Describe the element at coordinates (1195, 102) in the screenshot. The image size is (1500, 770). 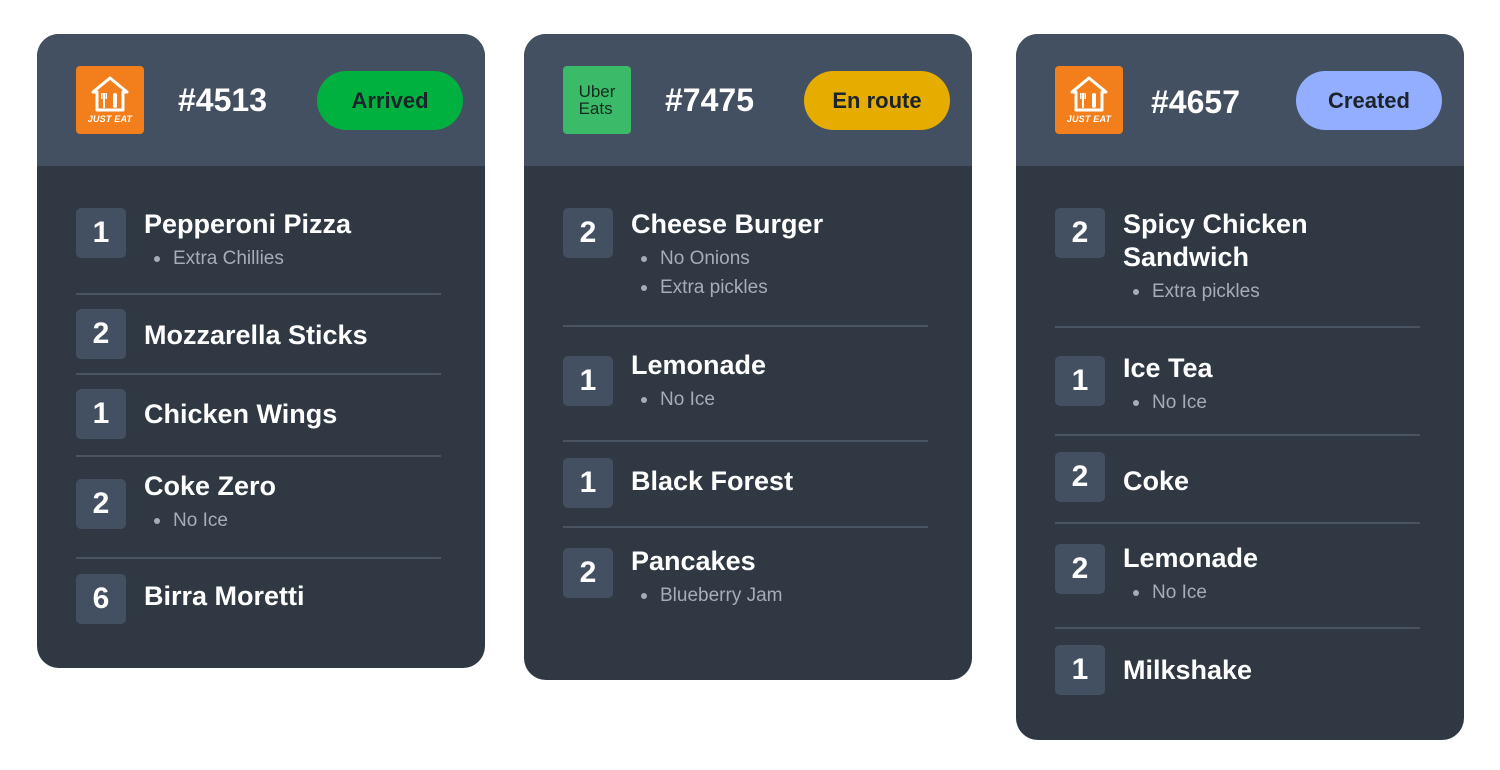
I see `order-number: #4657` at that location.